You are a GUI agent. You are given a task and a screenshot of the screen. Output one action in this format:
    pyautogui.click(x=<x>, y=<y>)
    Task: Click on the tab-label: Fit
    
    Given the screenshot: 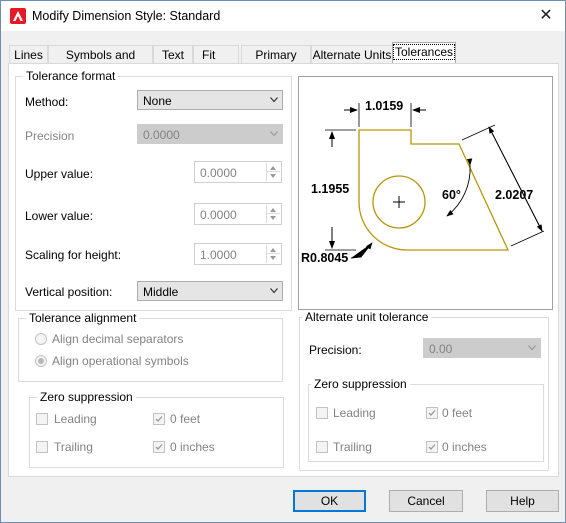 What is the action you would take?
    pyautogui.click(x=209, y=55)
    